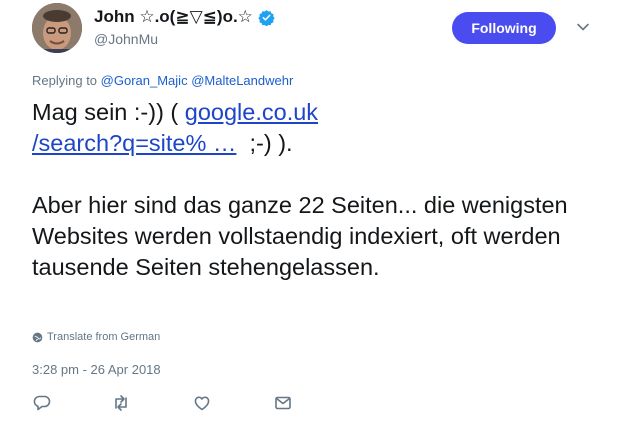  Describe the element at coordinates (37, 337) in the screenshot. I see `globe-icon` at that location.